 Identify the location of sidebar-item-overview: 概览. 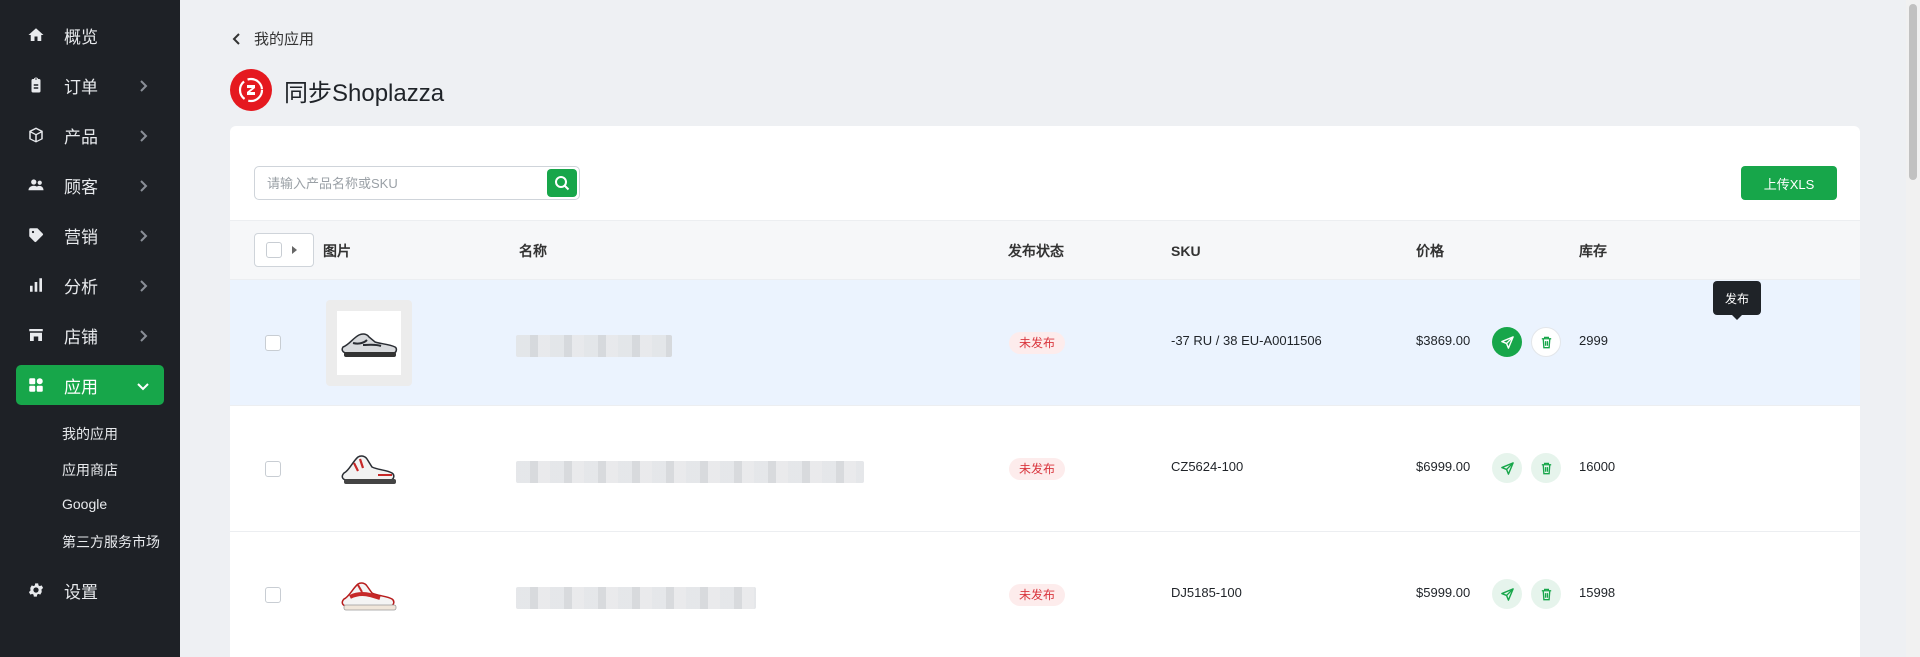
(90, 35).